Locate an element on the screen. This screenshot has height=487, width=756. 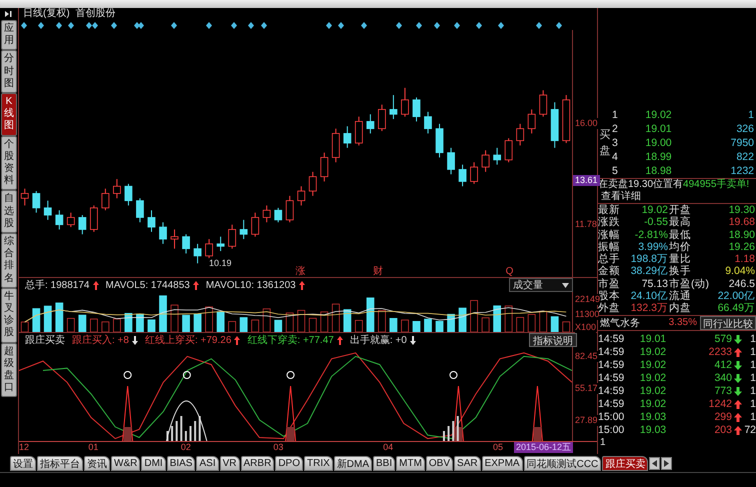
order-level: 5 is located at coordinates (615, 171).